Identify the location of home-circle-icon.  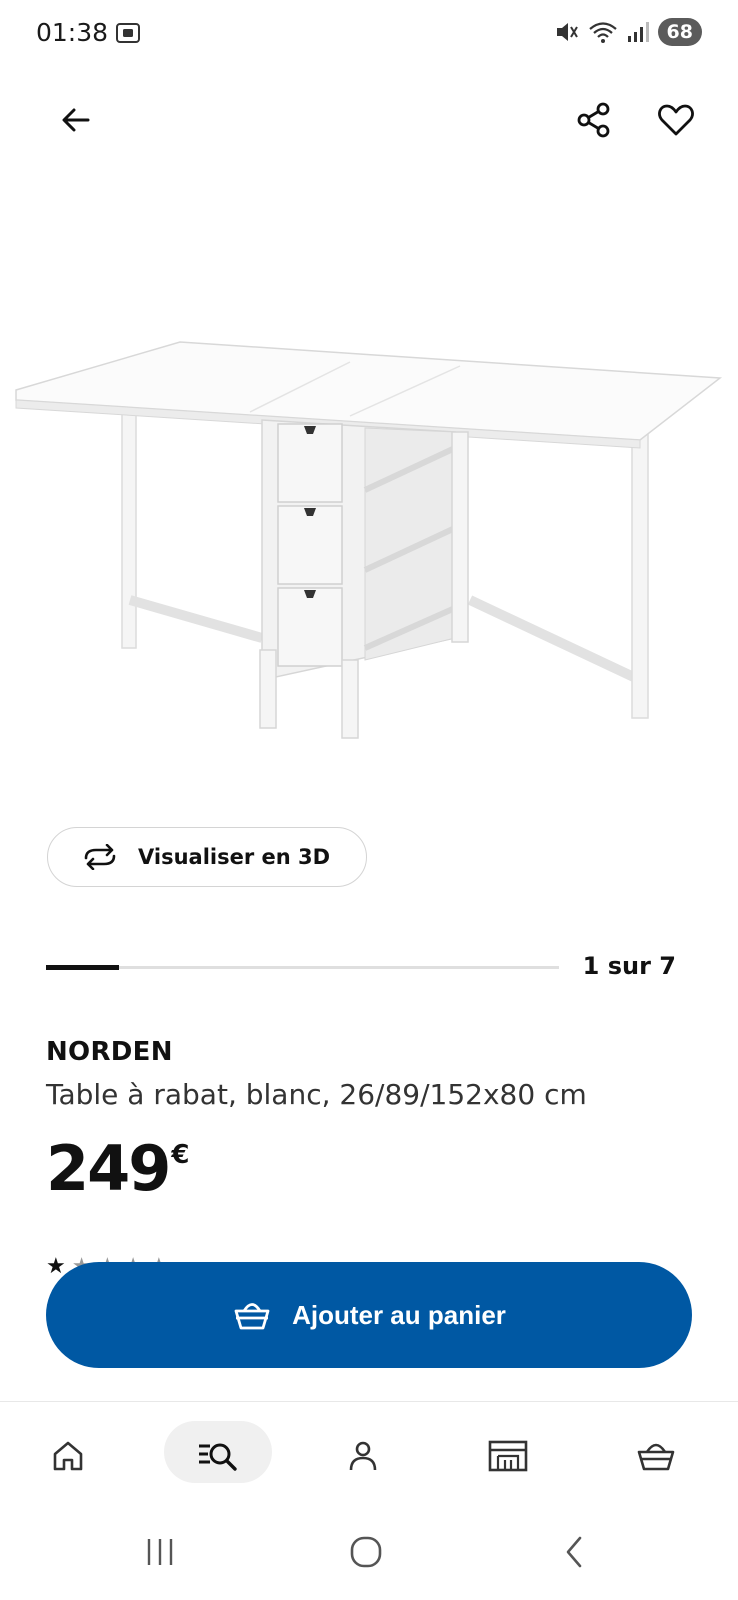
(366, 1552).